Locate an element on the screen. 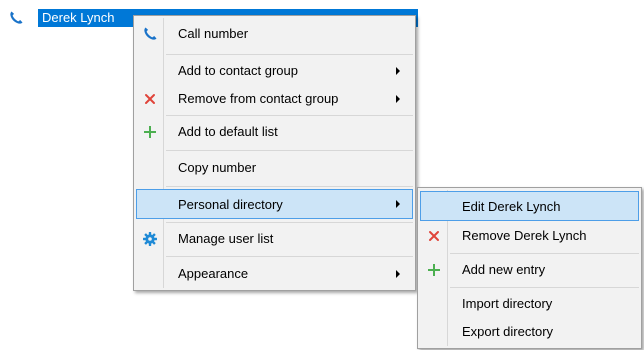  menu-item-label: Import directory is located at coordinates (507, 303).